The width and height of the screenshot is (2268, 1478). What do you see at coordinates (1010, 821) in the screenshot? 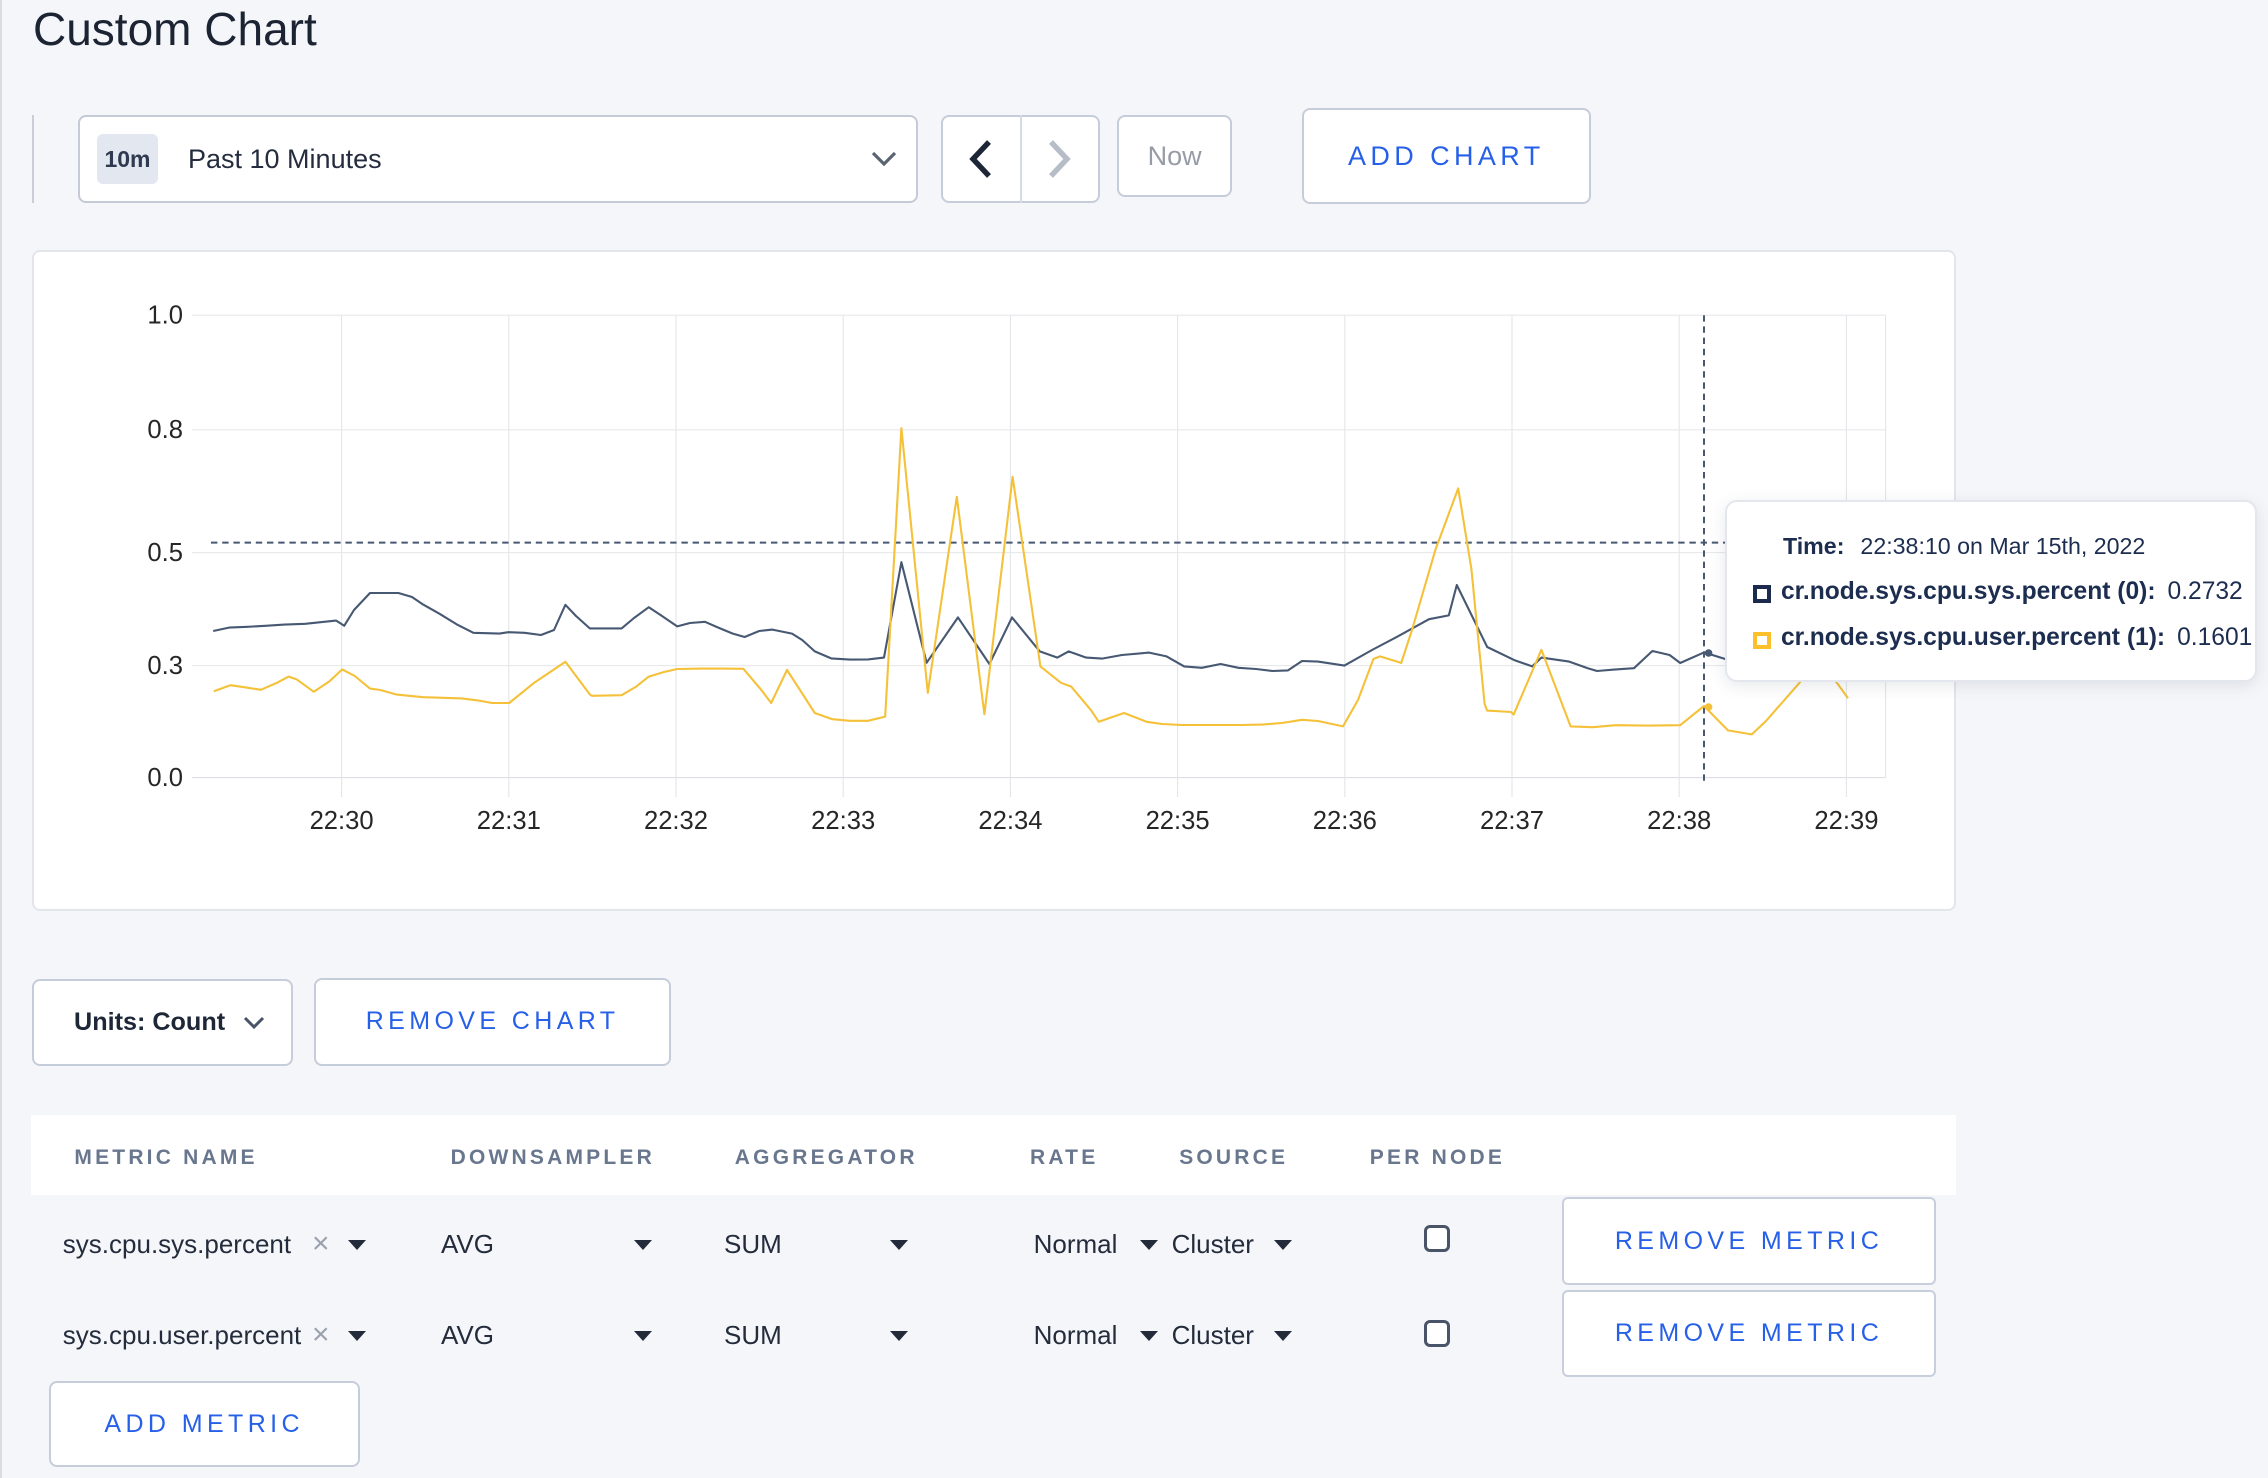
I see `svg-text: 22:34` at bounding box center [1010, 821].